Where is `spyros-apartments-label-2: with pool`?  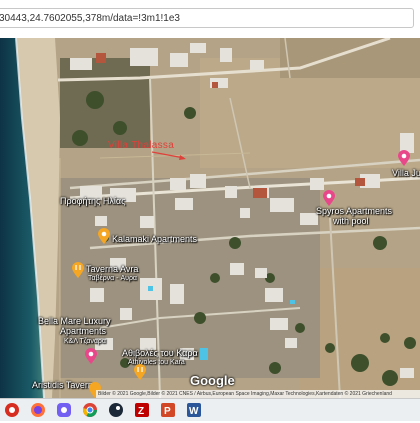
spyros-apartments-label-2: with pool is located at coordinates (351, 221).